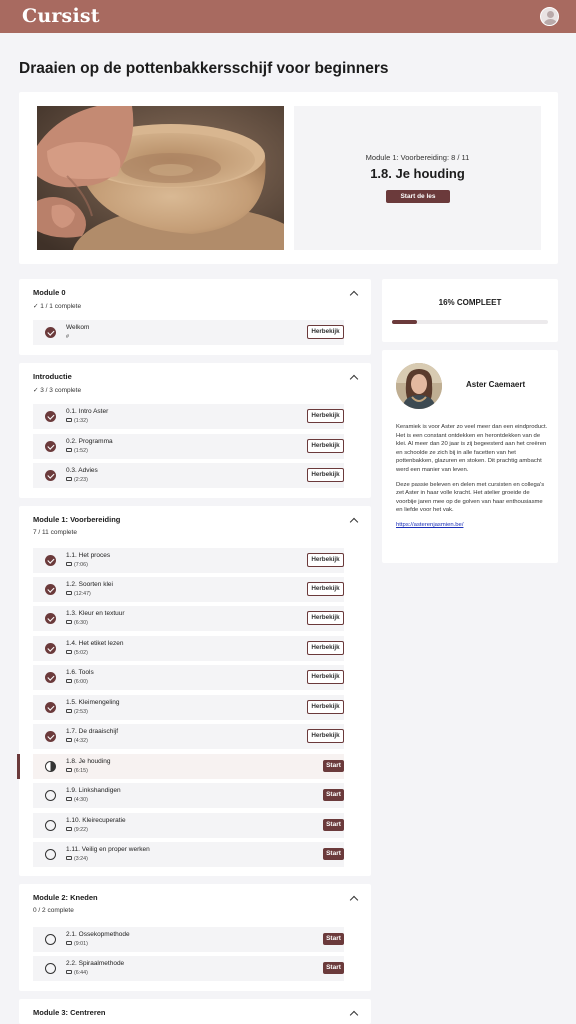 The height and width of the screenshot is (1024, 576). I want to click on lesson-title: 0.1. Intro Aster, so click(87, 411).